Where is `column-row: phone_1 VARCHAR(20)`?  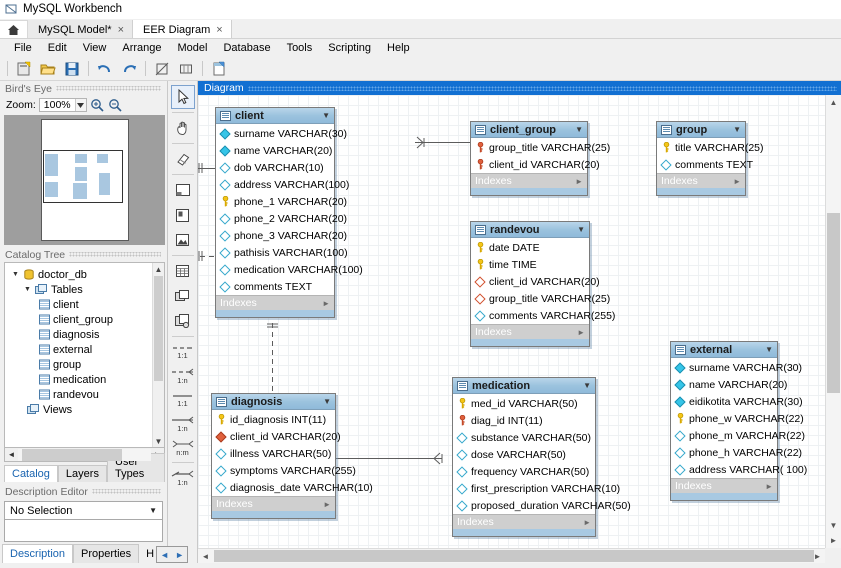
column-row: phone_1 VARCHAR(20) is located at coordinates (281, 201).